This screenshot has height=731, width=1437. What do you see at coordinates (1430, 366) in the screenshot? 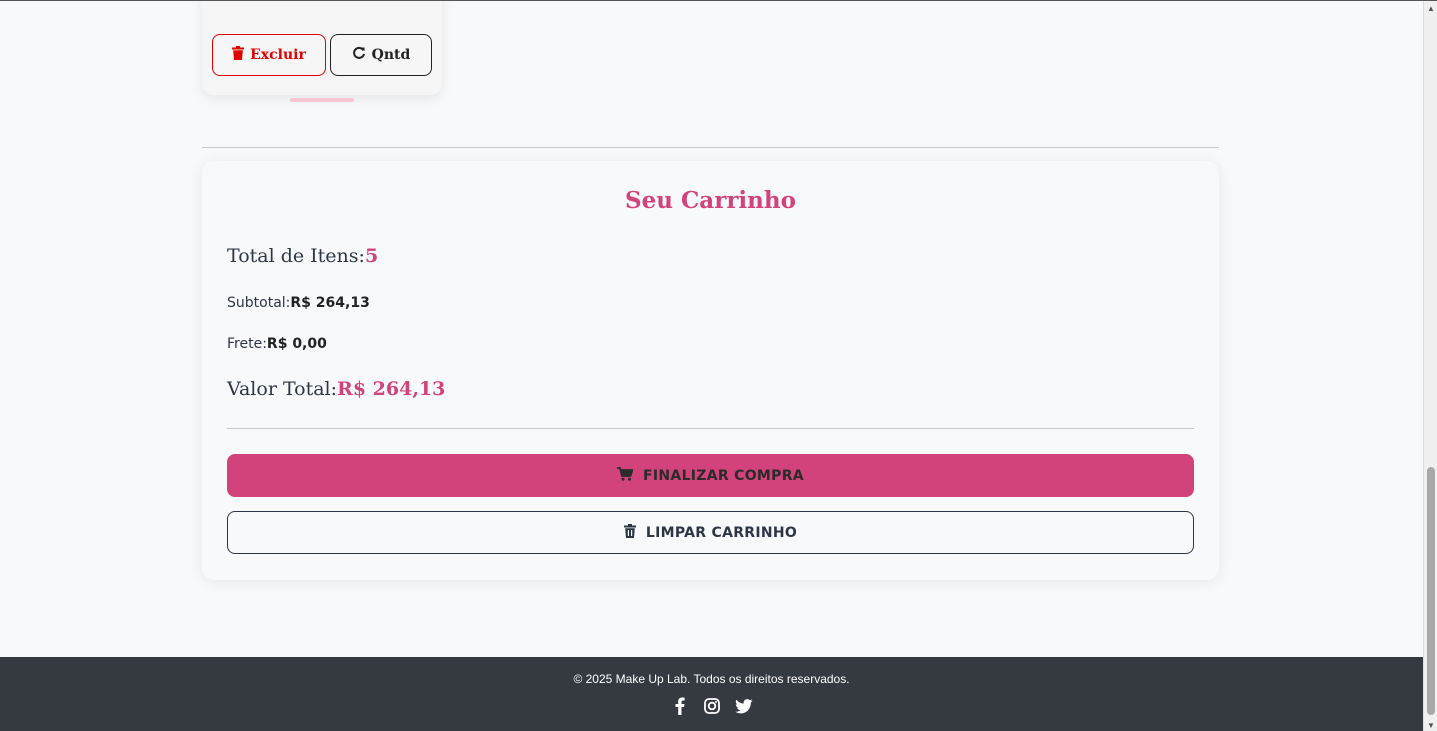
I see `vertical-scrollbar: ▲ ▼` at bounding box center [1430, 366].